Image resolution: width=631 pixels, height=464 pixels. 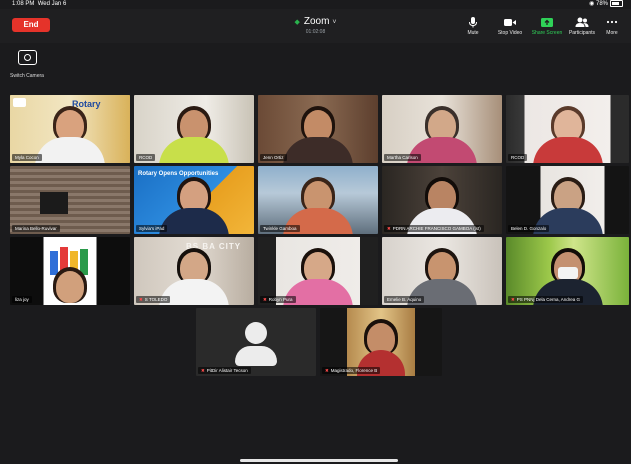 I want to click on participant-tile: liza joy, so click(x=70, y=271).